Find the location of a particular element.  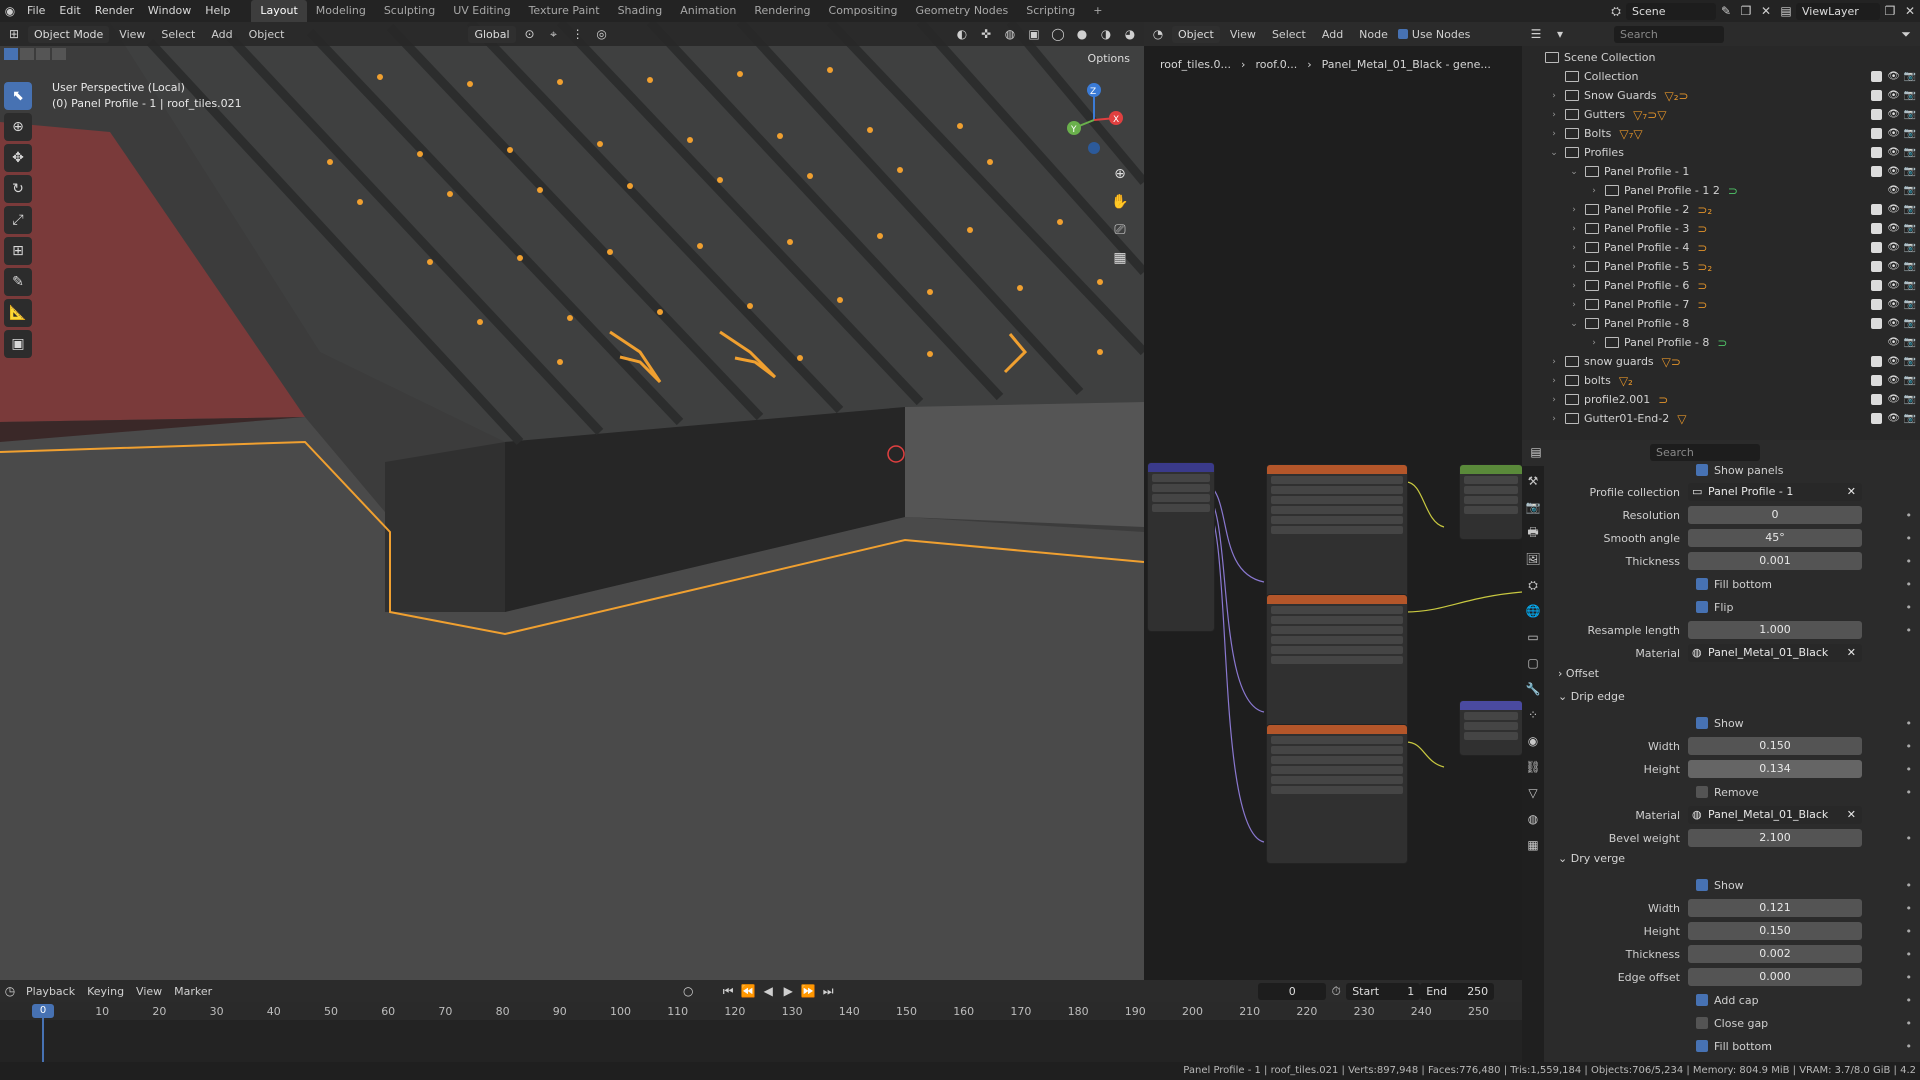

tab-uv-editing: UV Editing is located at coordinates (481, 11).